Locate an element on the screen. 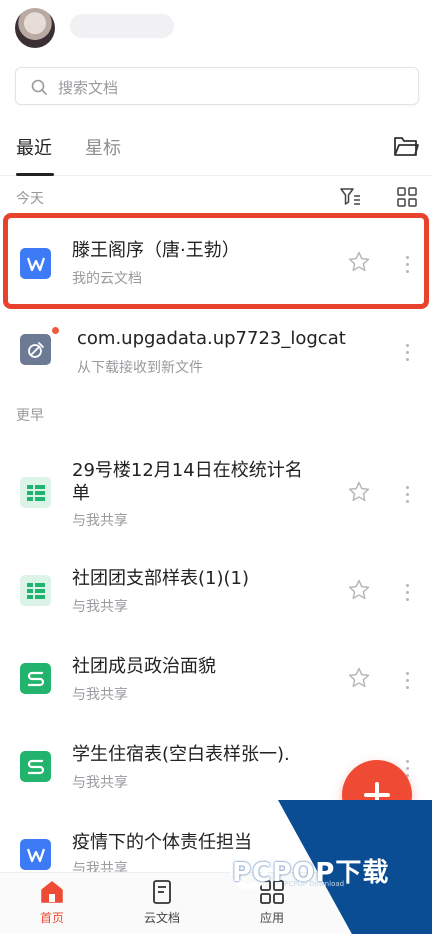  avatar is located at coordinates (35, 28).